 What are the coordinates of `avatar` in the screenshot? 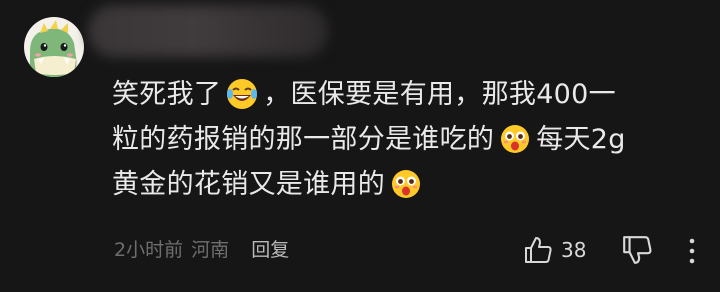 It's located at (54, 47).